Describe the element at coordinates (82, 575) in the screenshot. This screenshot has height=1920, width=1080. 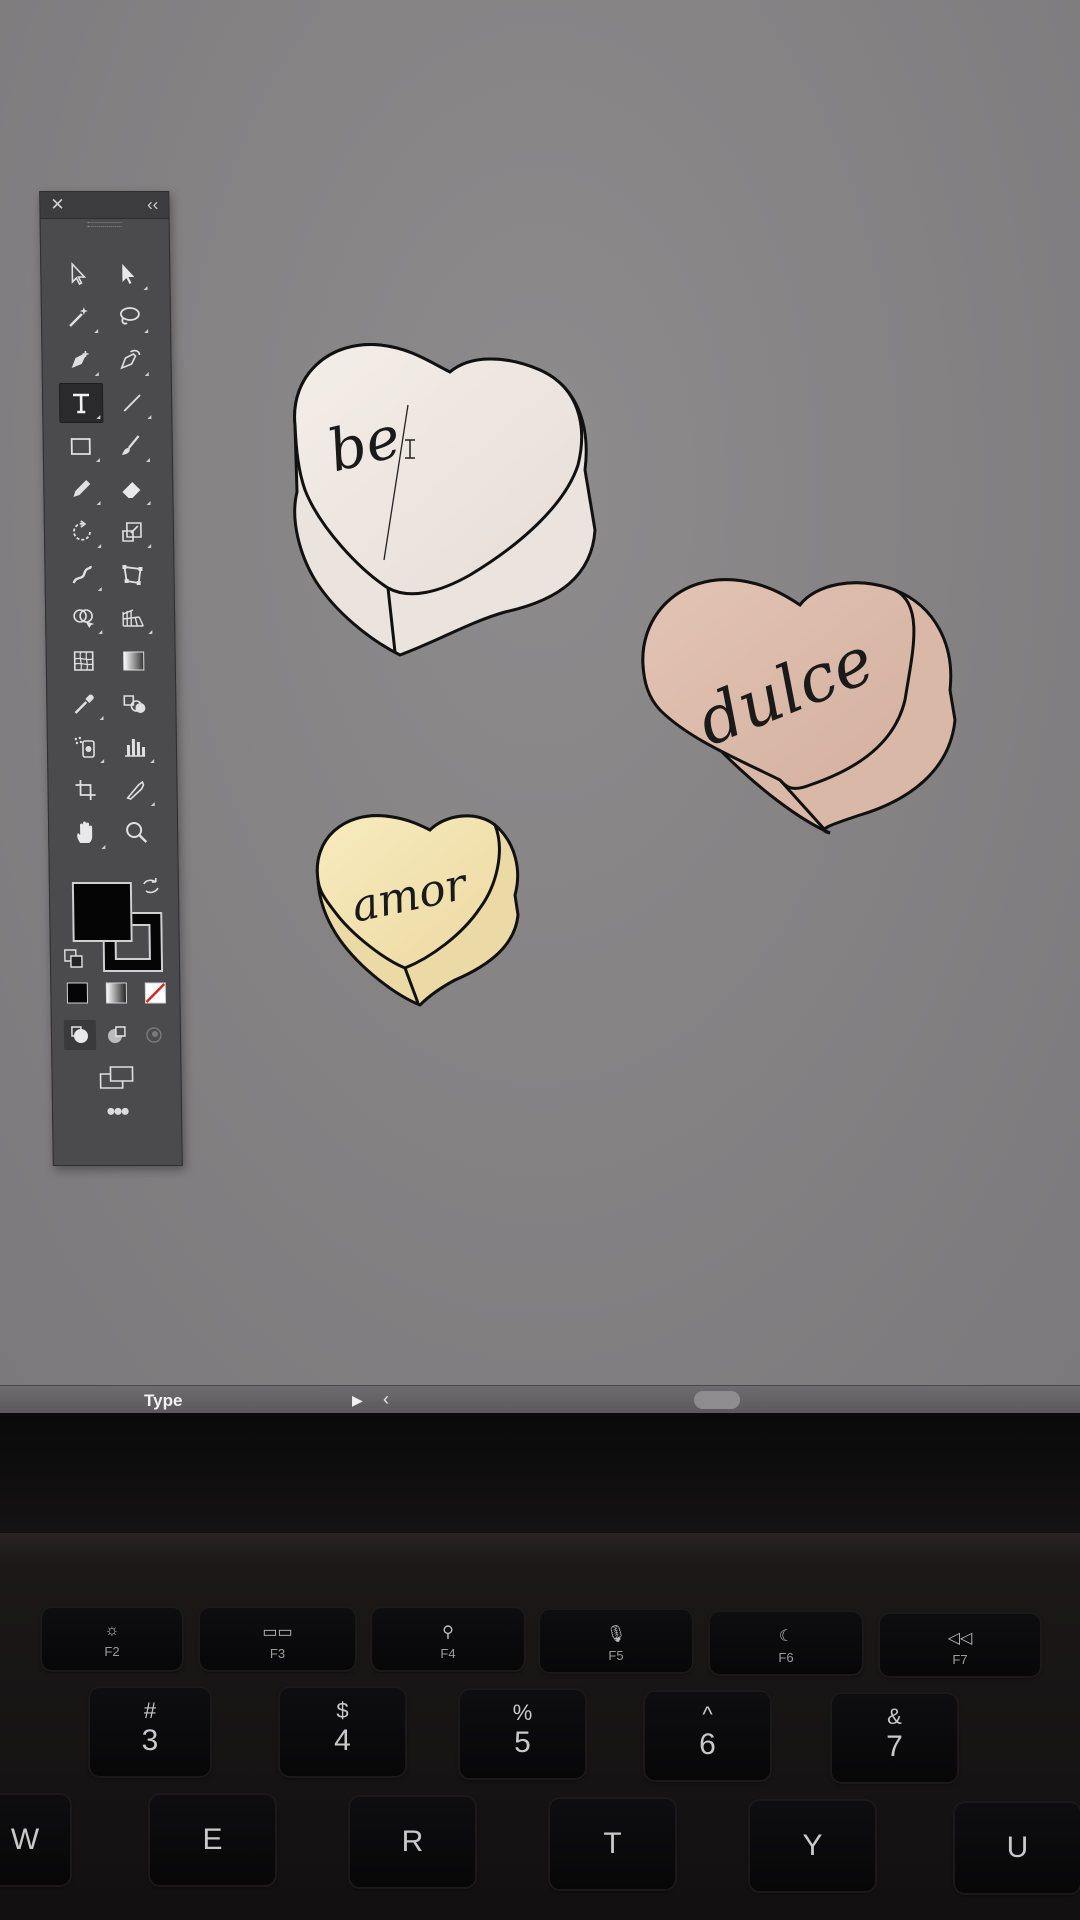
I see `warp-tool-icon` at that location.